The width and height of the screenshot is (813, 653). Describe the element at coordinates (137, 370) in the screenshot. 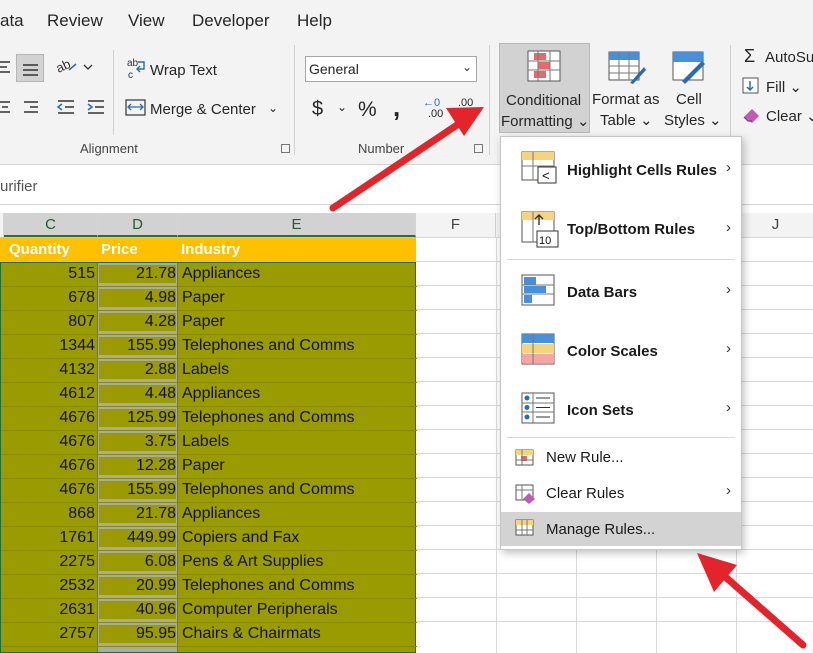

I see `cell-price: 2.88` at that location.